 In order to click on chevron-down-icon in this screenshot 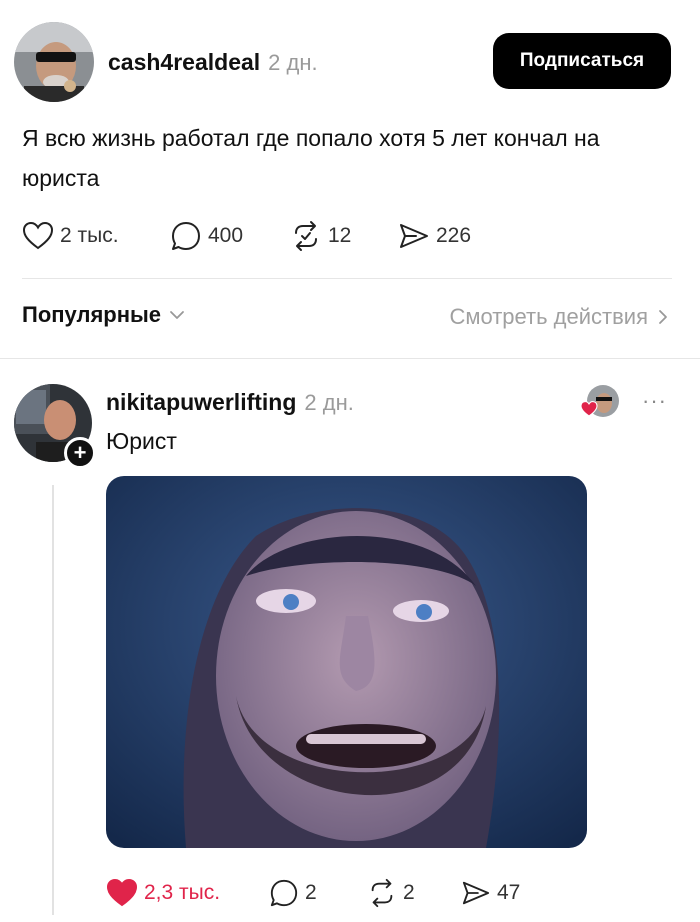, I will do `click(177, 315)`.